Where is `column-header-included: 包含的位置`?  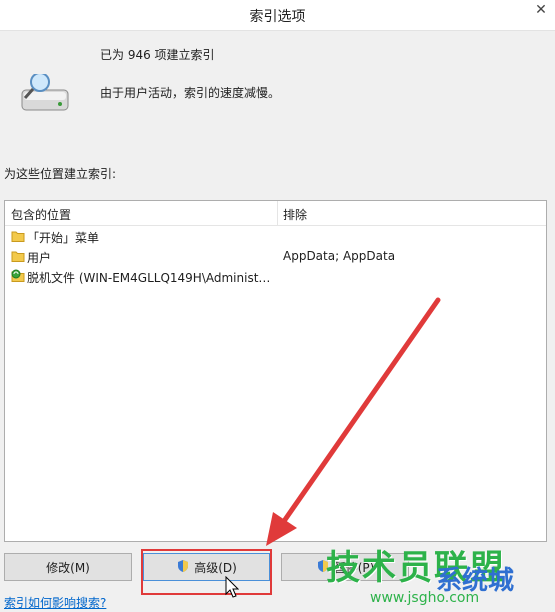
column-header-included: 包含的位置 is located at coordinates (41, 214).